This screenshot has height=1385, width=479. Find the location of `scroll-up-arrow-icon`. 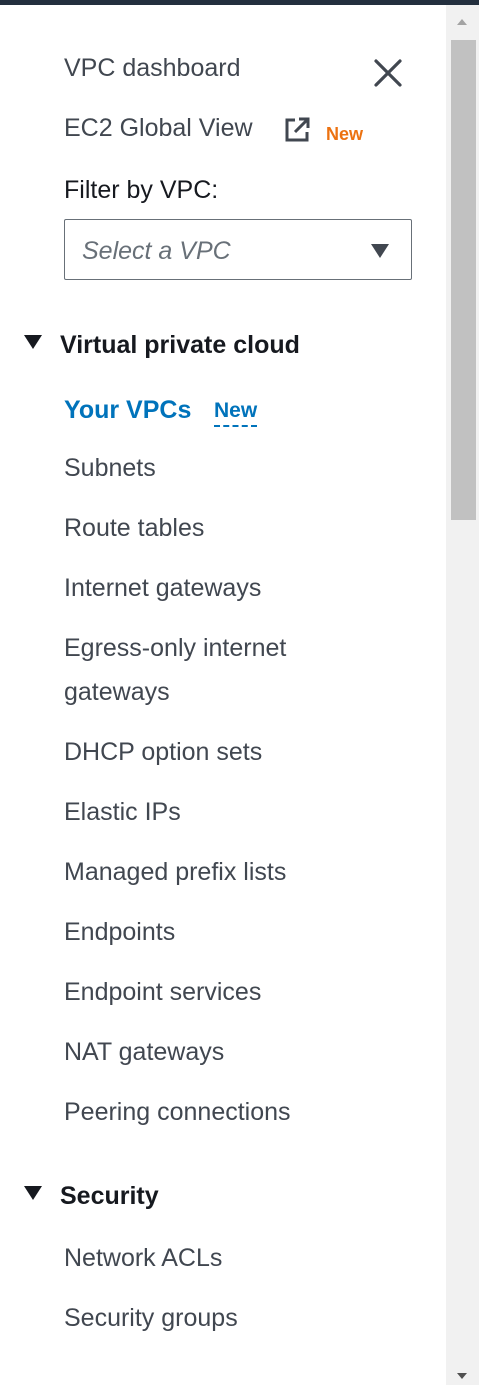

scroll-up-arrow-icon is located at coordinates (462, 22).